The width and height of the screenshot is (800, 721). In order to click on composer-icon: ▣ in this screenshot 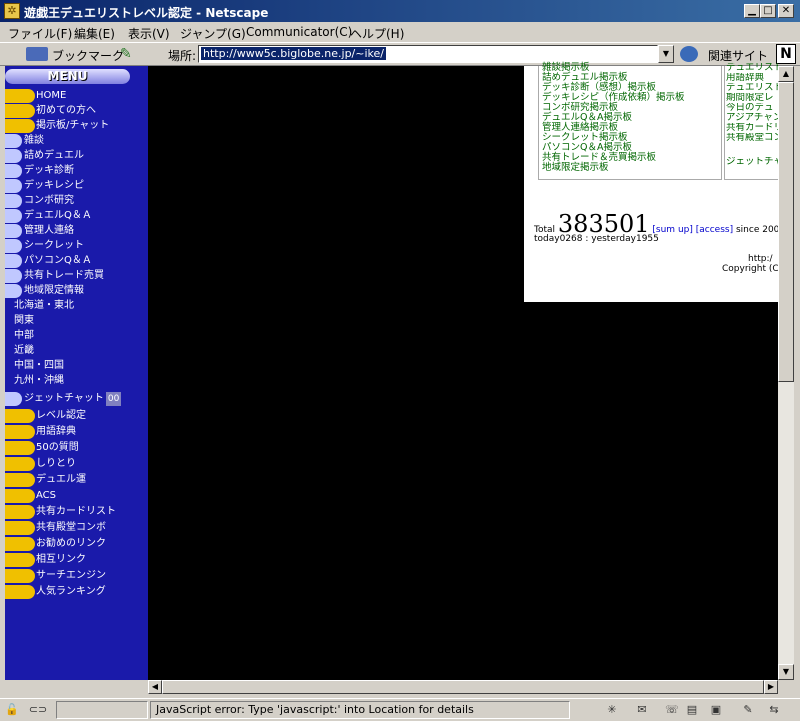, I will do `click(716, 710)`.